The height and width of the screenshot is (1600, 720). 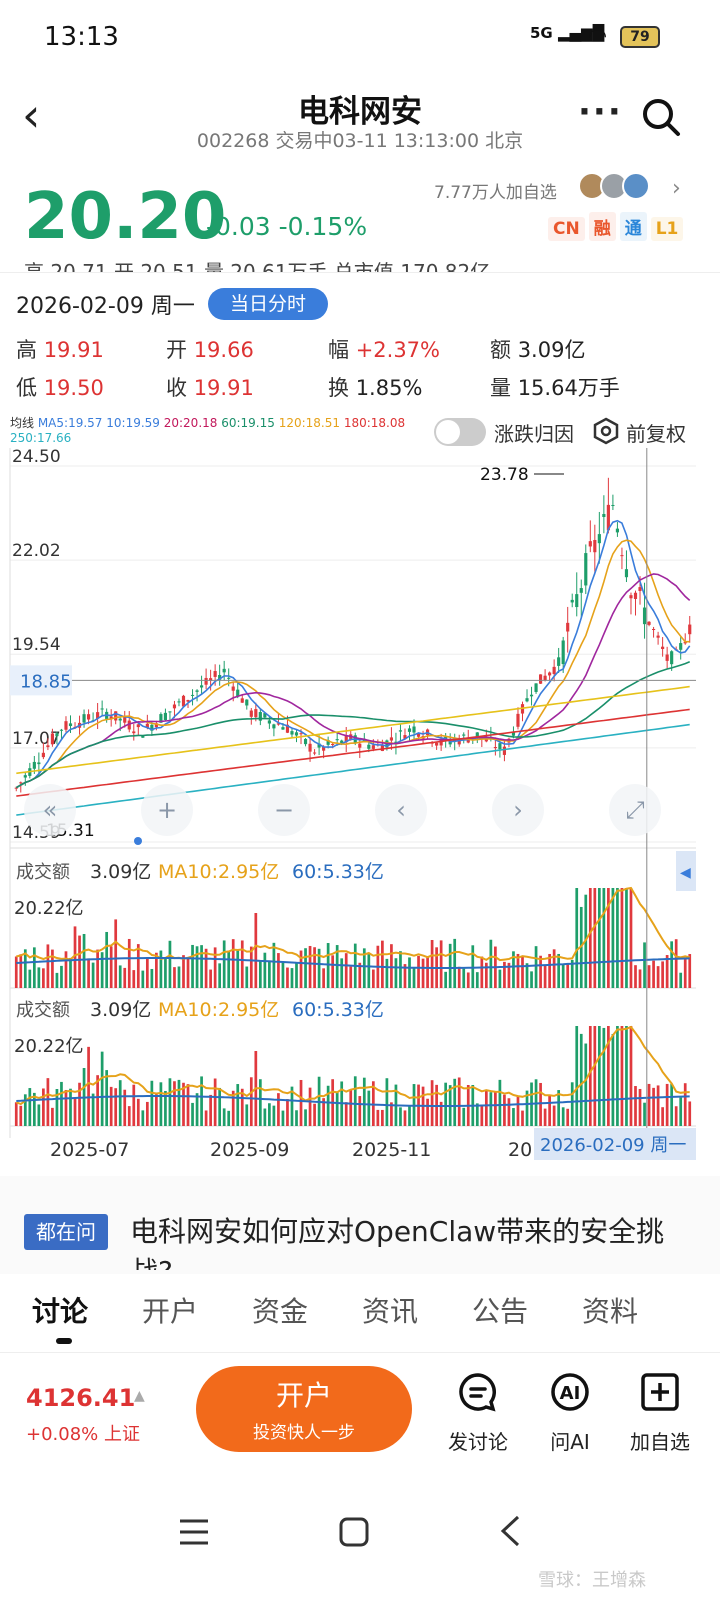 What do you see at coordinates (194, 1532) in the screenshot?
I see `menu-icon` at bounding box center [194, 1532].